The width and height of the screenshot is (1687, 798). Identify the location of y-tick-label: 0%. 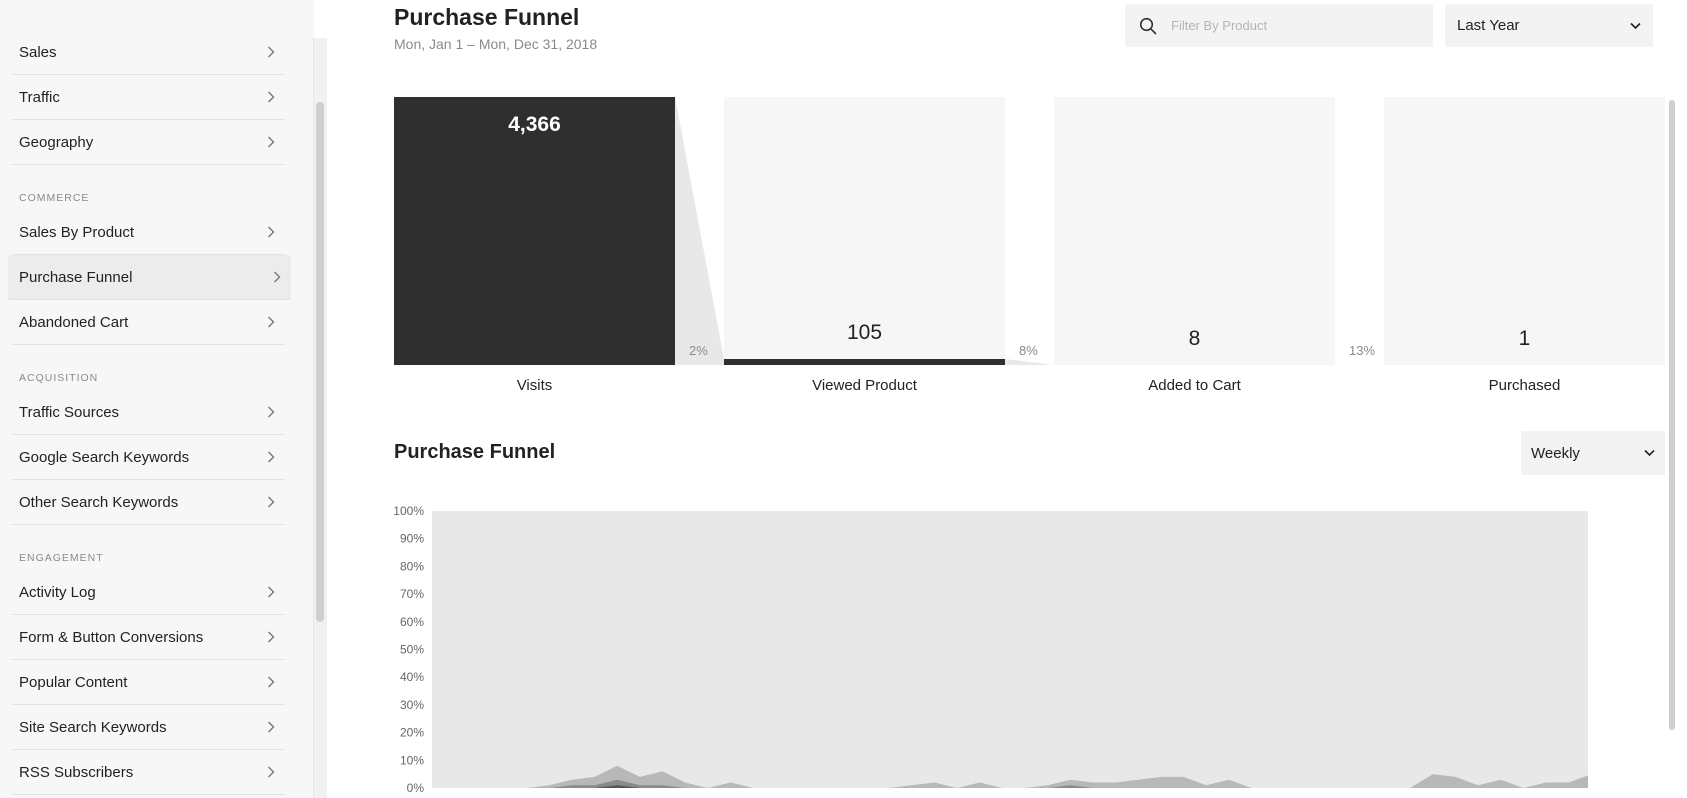
(416, 788).